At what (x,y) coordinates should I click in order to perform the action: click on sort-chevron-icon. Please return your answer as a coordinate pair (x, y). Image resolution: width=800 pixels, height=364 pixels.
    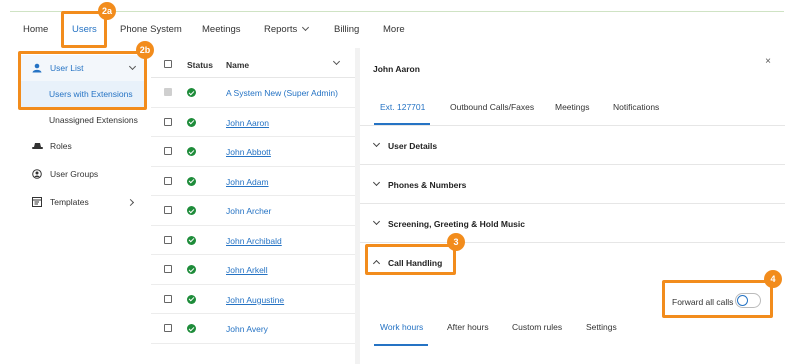
    Looking at the image, I should click on (336, 61).